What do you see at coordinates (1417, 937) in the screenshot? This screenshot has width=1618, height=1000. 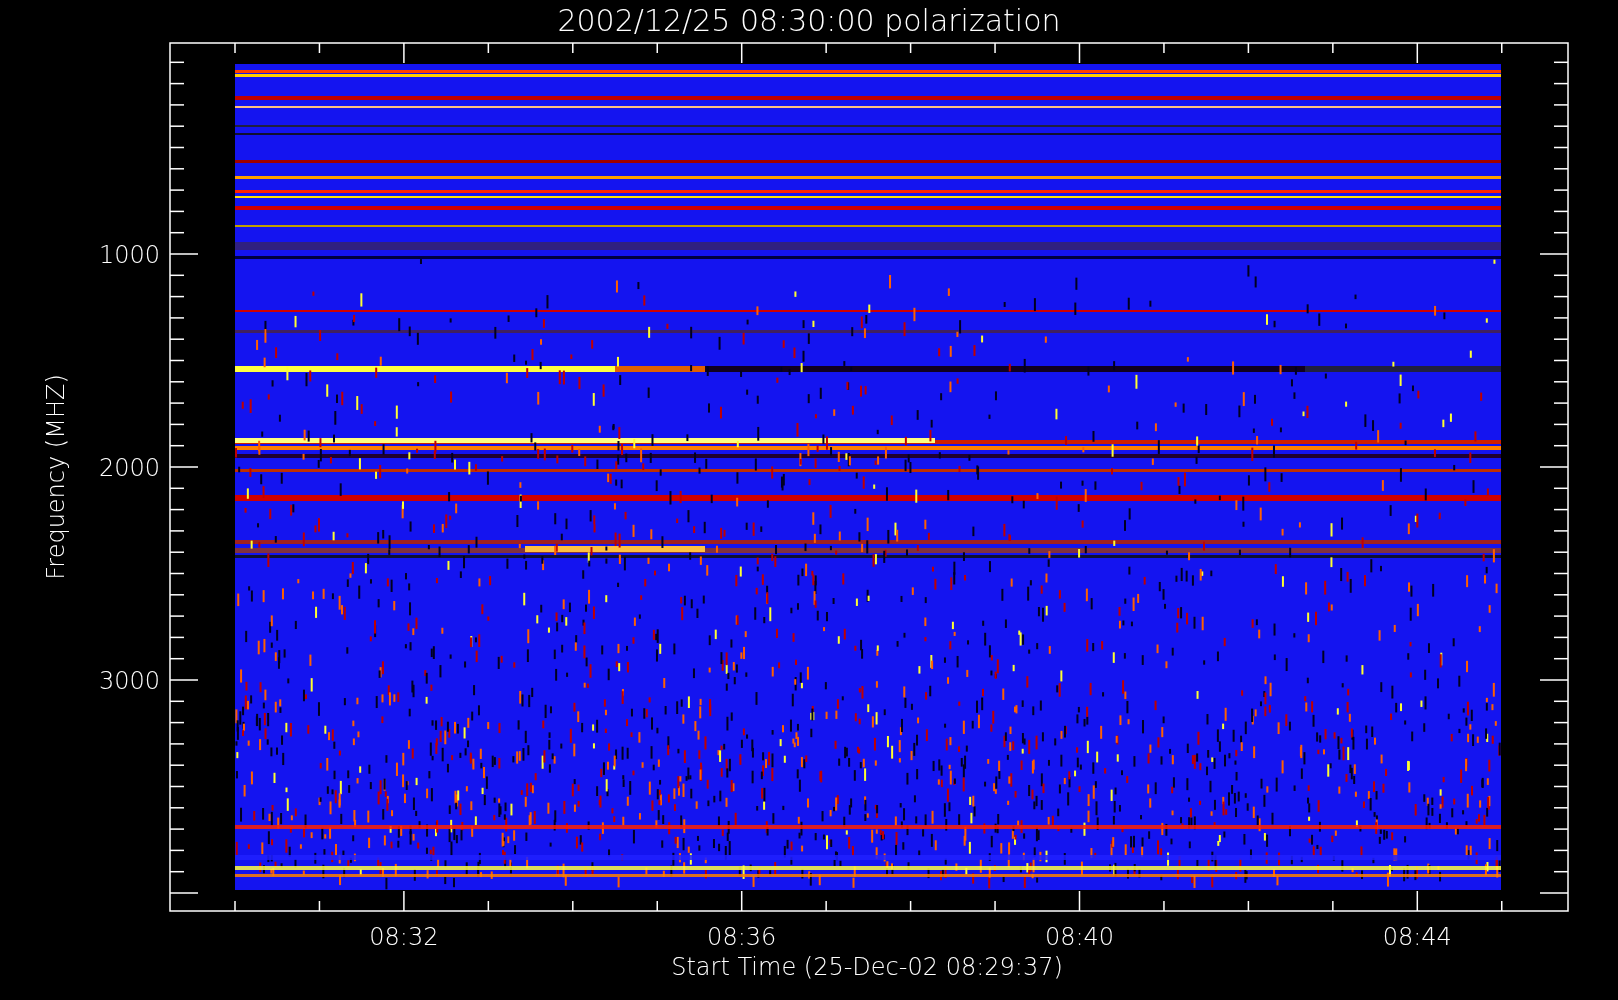 I see `x-tick-label: 08:44` at bounding box center [1417, 937].